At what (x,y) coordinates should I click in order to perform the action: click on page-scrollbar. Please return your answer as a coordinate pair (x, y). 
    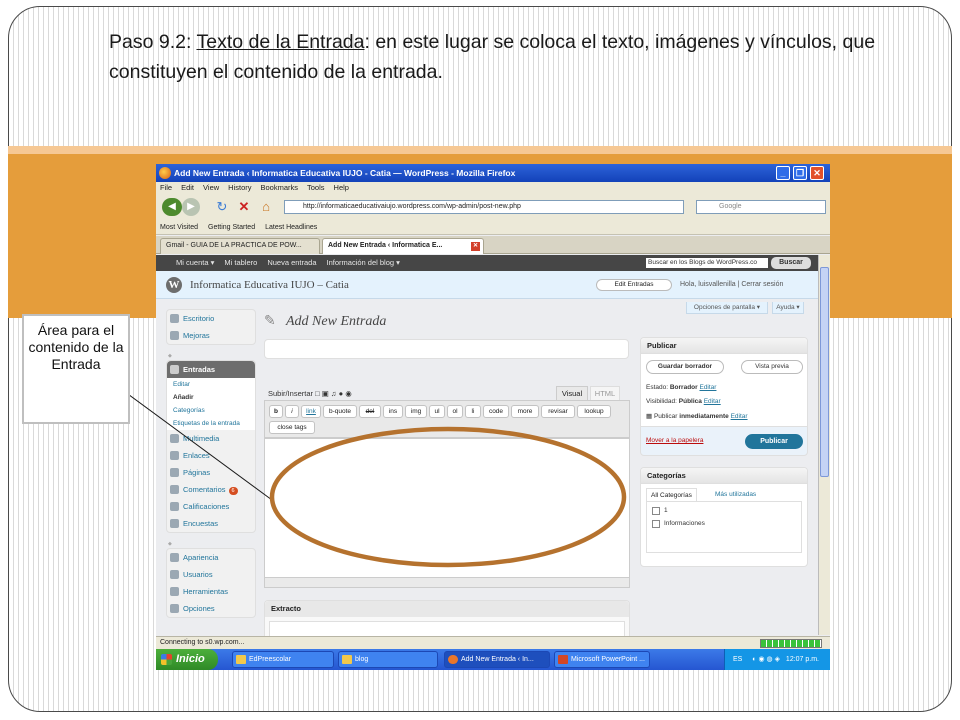
    Looking at the image, I should click on (824, 445).